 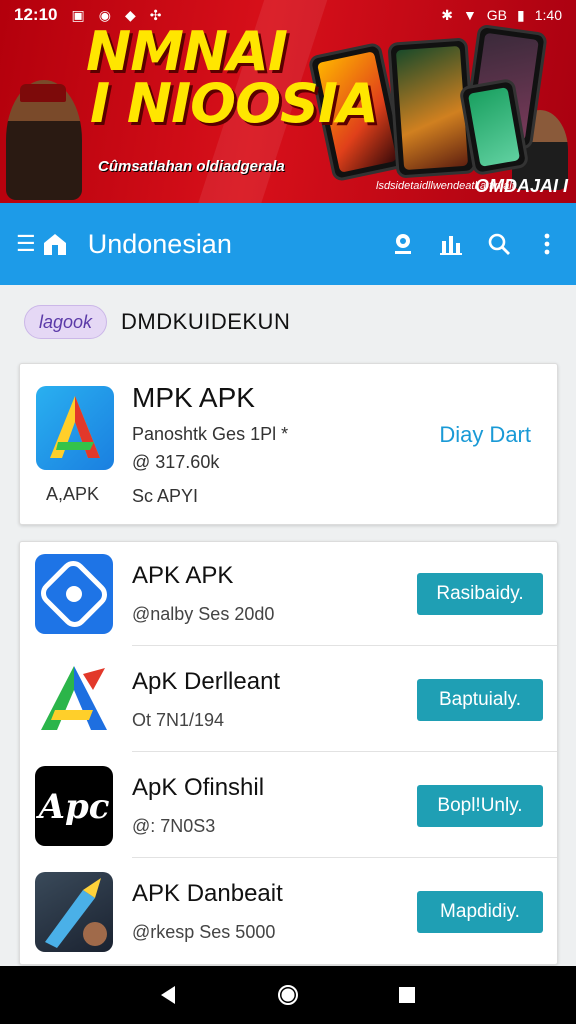 I want to click on a-letter-icon, so click(x=75, y=428).